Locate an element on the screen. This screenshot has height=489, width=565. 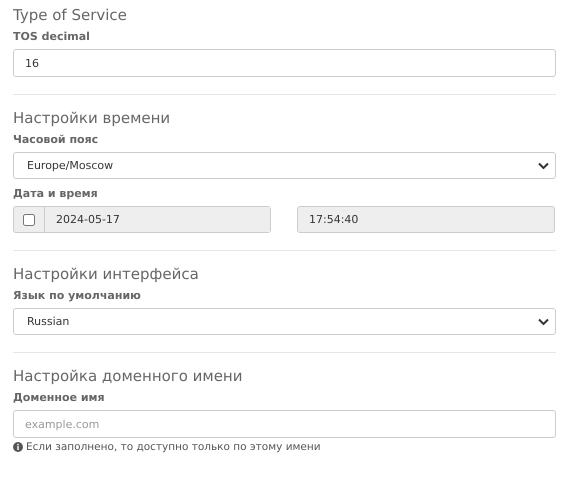
section-title: Настройка доменного имени is located at coordinates (128, 376).